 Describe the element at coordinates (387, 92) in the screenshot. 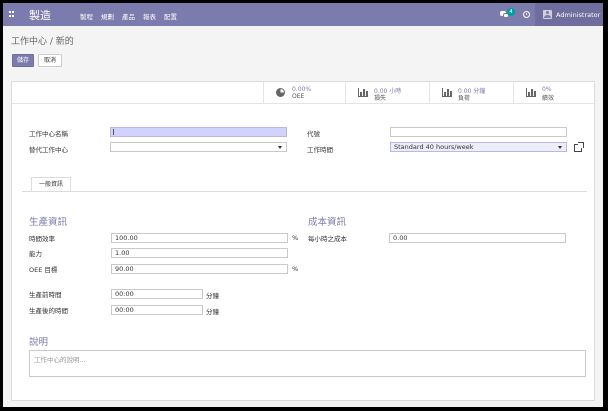

I see `stat-lost-button: 0.00 小時 損失` at that location.